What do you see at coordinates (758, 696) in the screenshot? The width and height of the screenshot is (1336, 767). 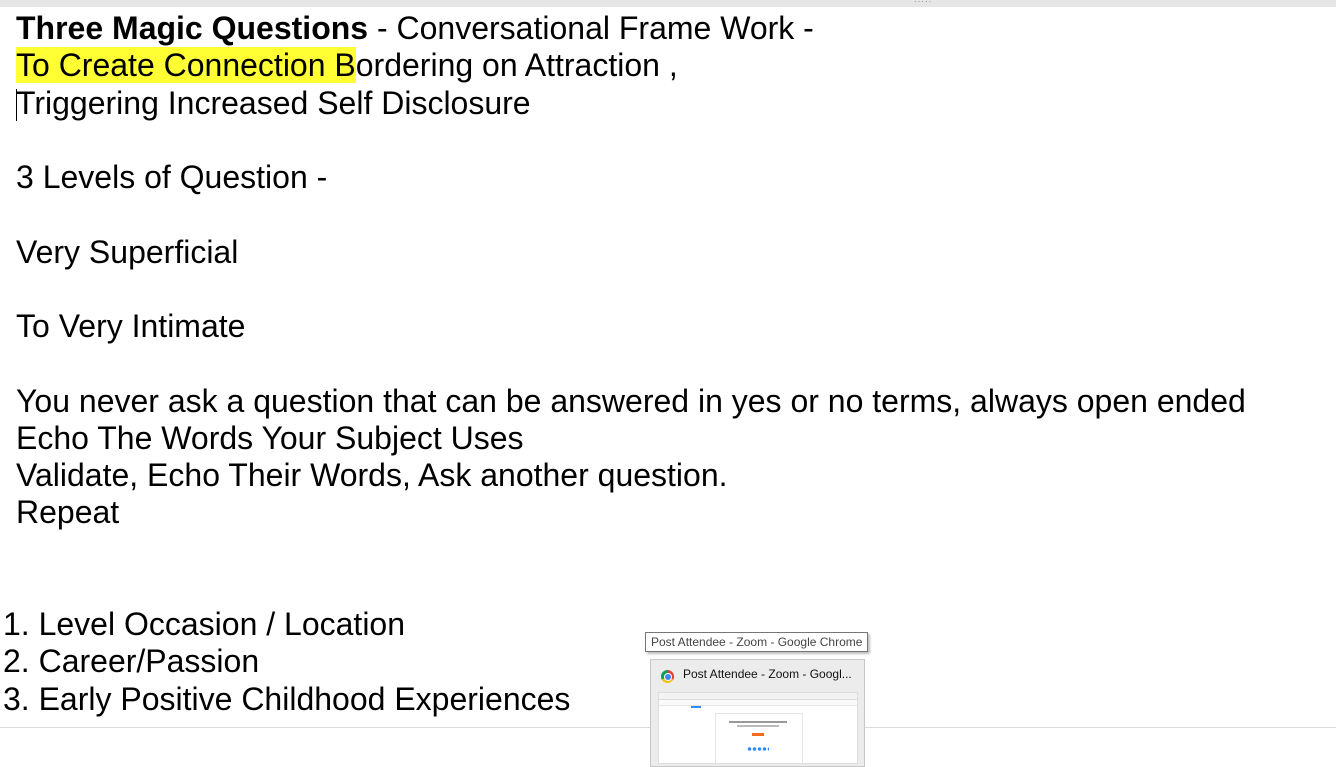 I see `preview-tab-bar` at bounding box center [758, 696].